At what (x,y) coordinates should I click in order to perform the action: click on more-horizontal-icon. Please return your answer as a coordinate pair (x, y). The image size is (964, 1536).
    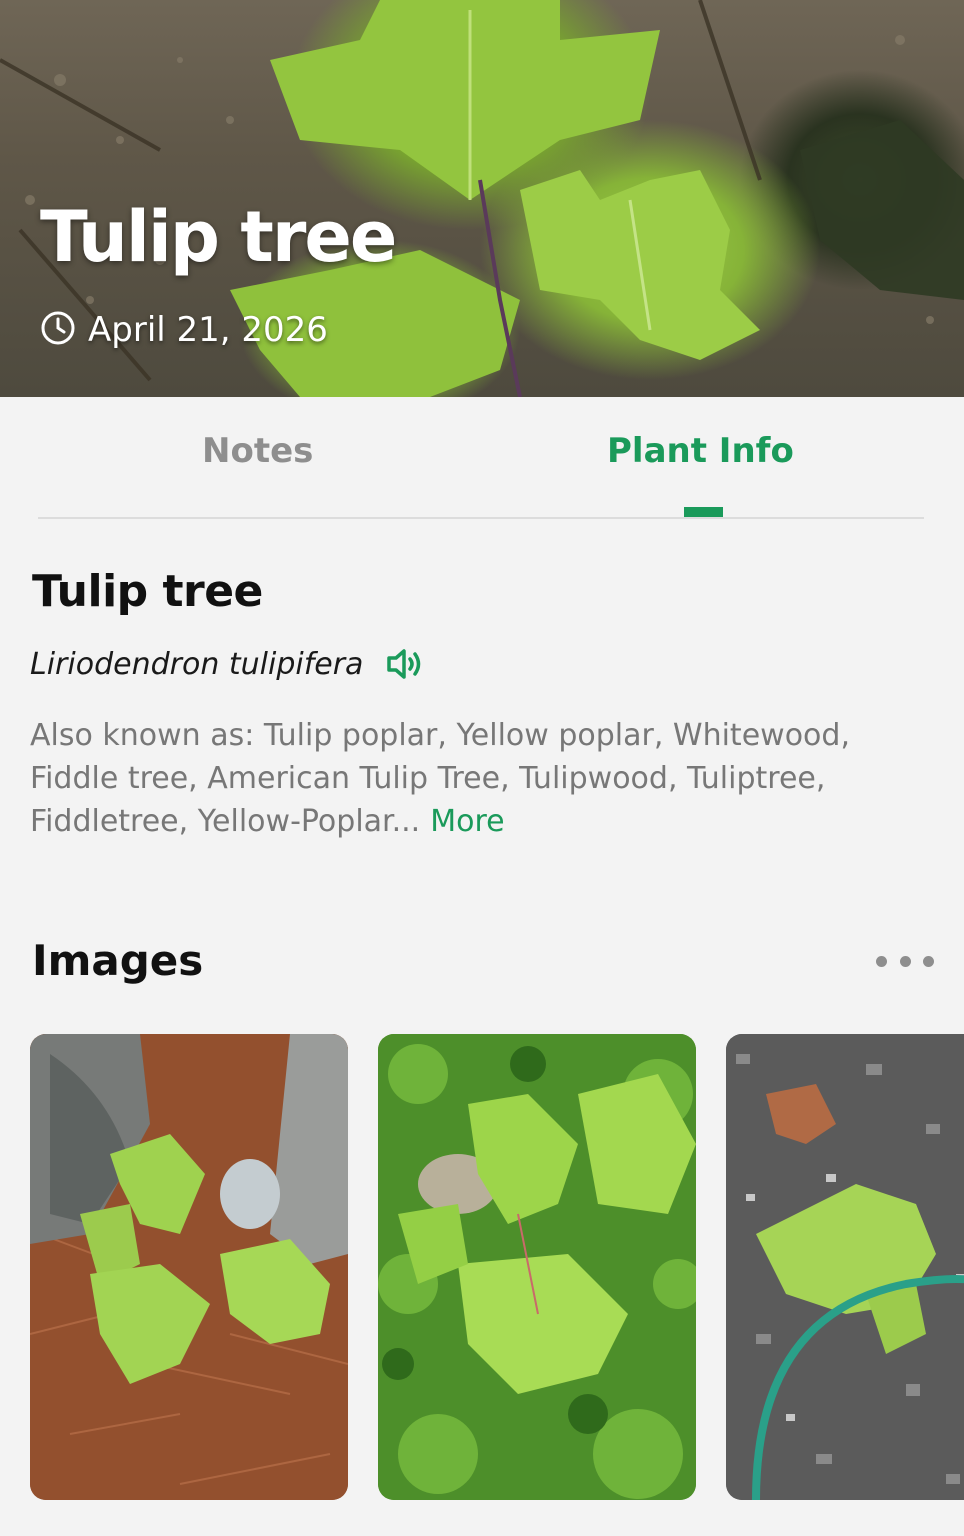
    Looking at the image, I should click on (905, 961).